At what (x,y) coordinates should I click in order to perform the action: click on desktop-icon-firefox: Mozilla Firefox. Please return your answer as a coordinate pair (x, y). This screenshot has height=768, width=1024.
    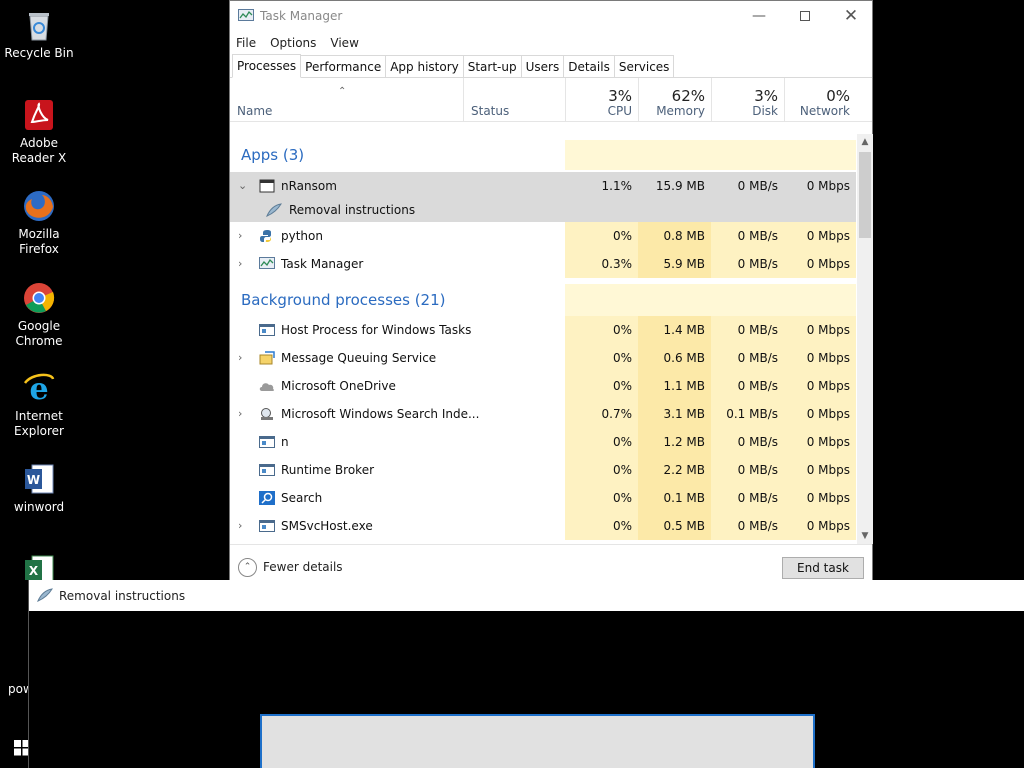
    Looking at the image, I should click on (39, 223).